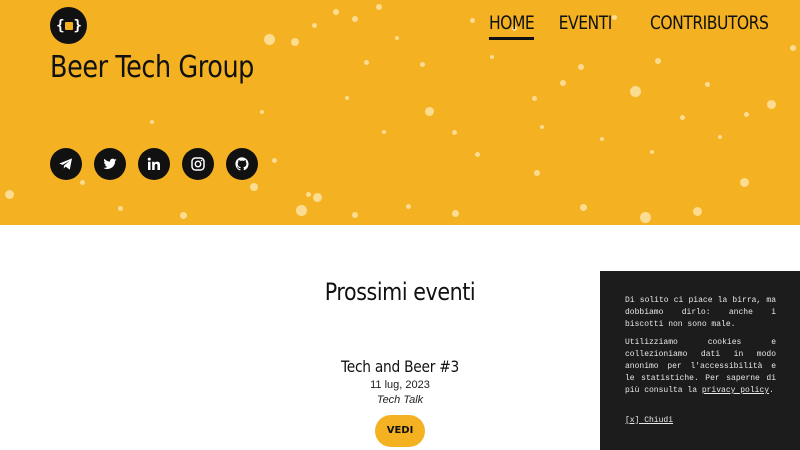 The height and width of the screenshot is (450, 800). What do you see at coordinates (735, 390) in the screenshot?
I see `privacy-policy-link: privacy policy` at bounding box center [735, 390].